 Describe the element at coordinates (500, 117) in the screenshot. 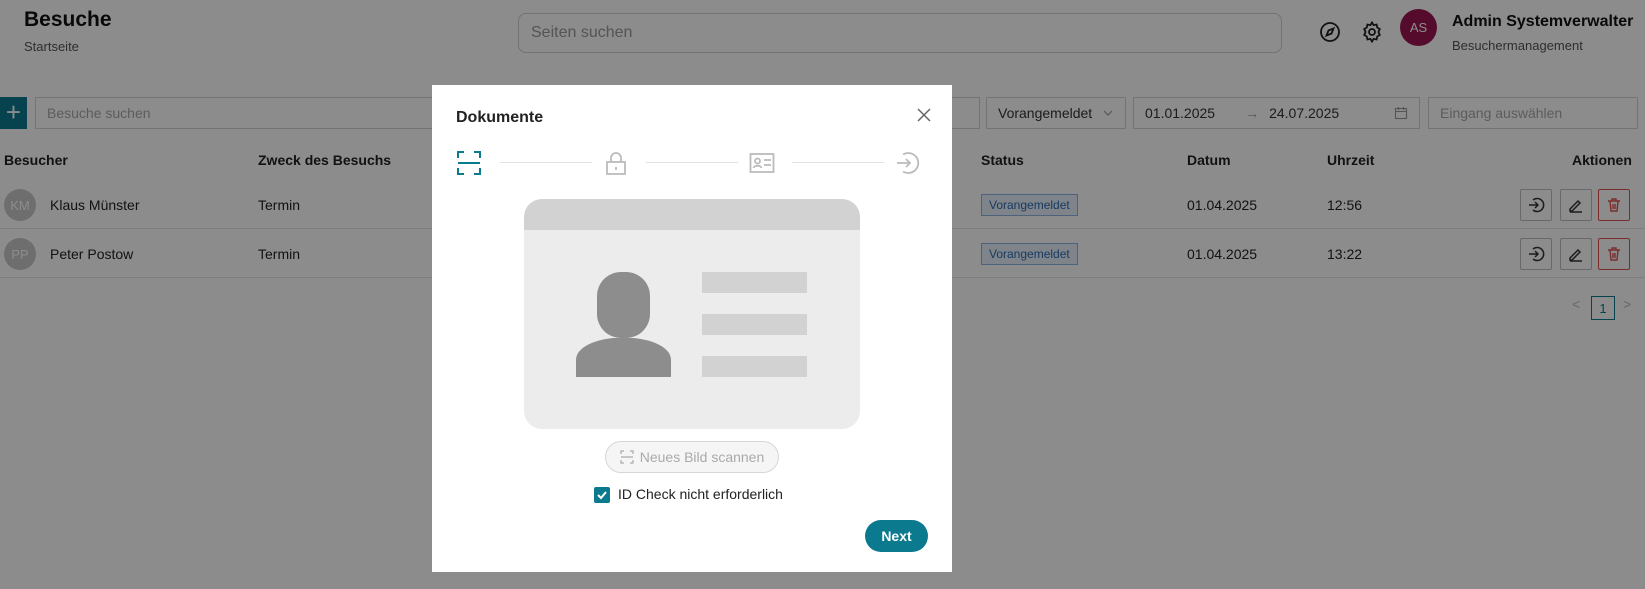

I see `modal-title: Dokumente` at that location.